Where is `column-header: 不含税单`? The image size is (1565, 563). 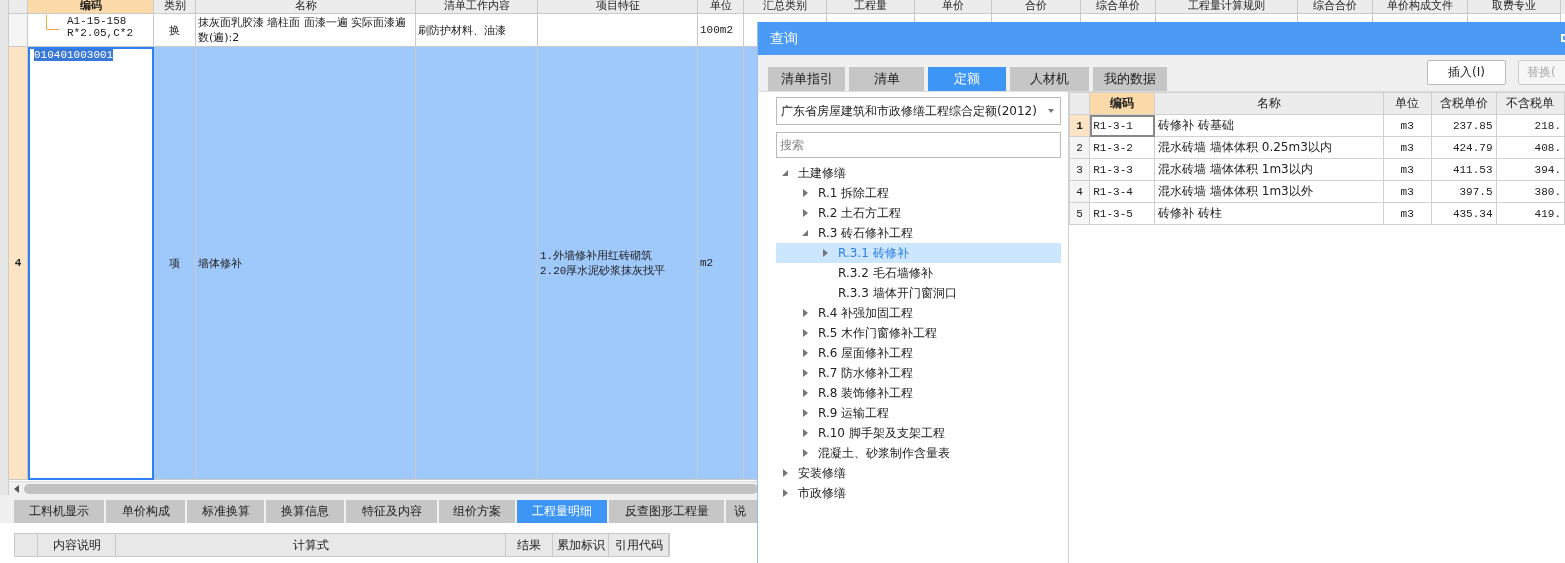
column-header: 不含税单 is located at coordinates (1530, 103).